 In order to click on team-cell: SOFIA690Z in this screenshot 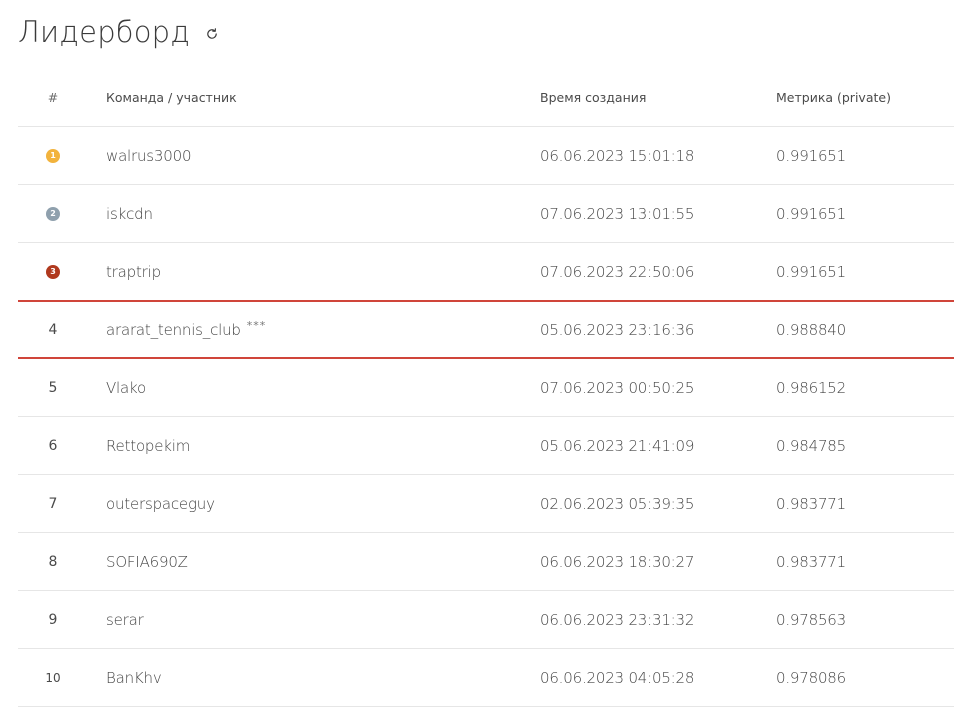, I will do `click(147, 561)`.